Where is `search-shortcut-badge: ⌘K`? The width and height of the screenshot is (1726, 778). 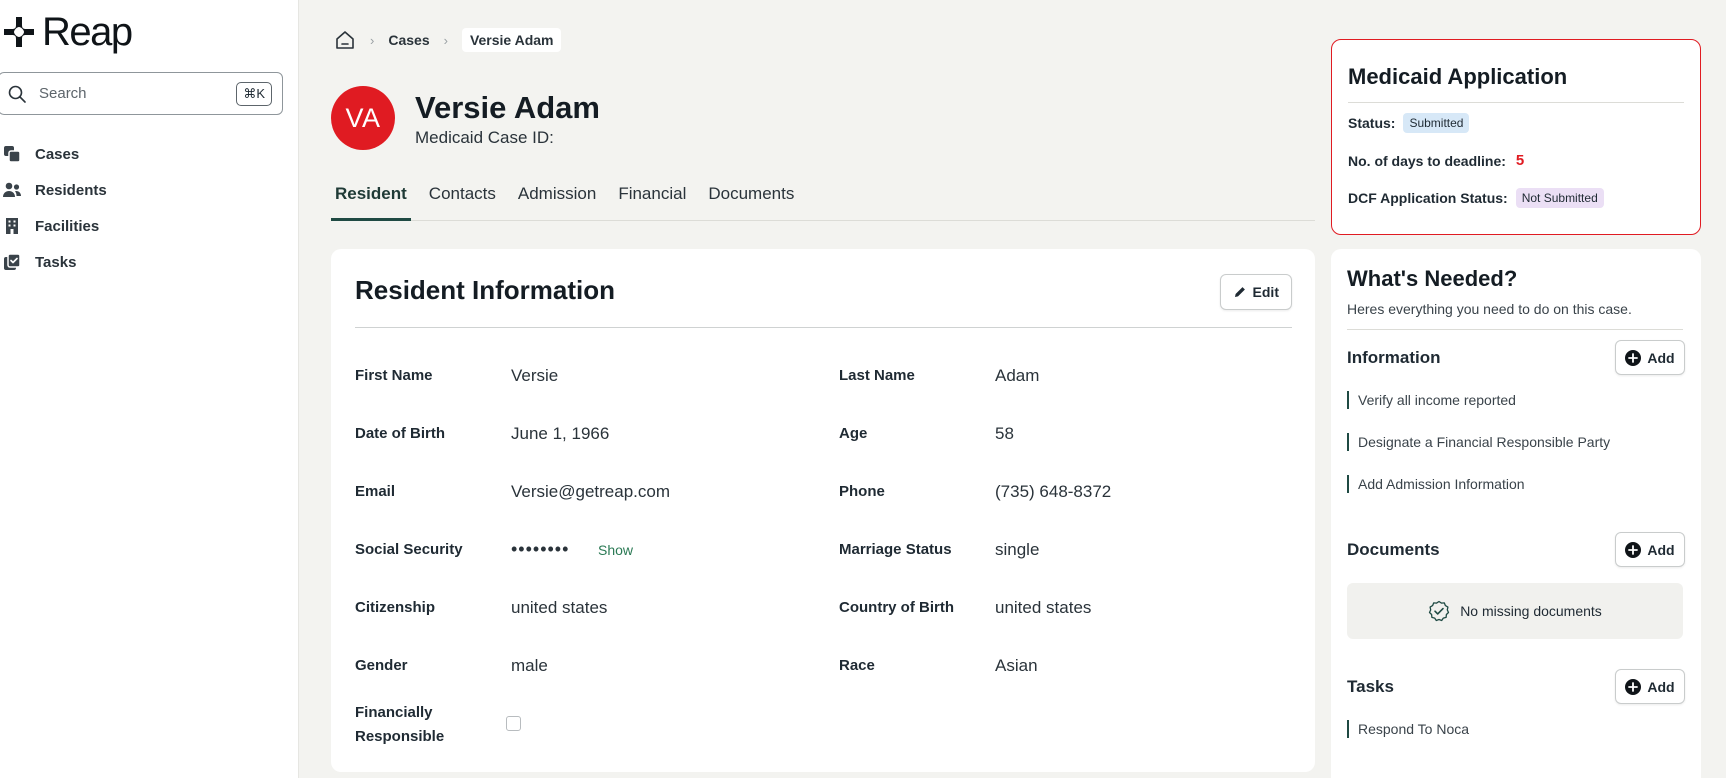 search-shortcut-badge: ⌘K is located at coordinates (254, 94).